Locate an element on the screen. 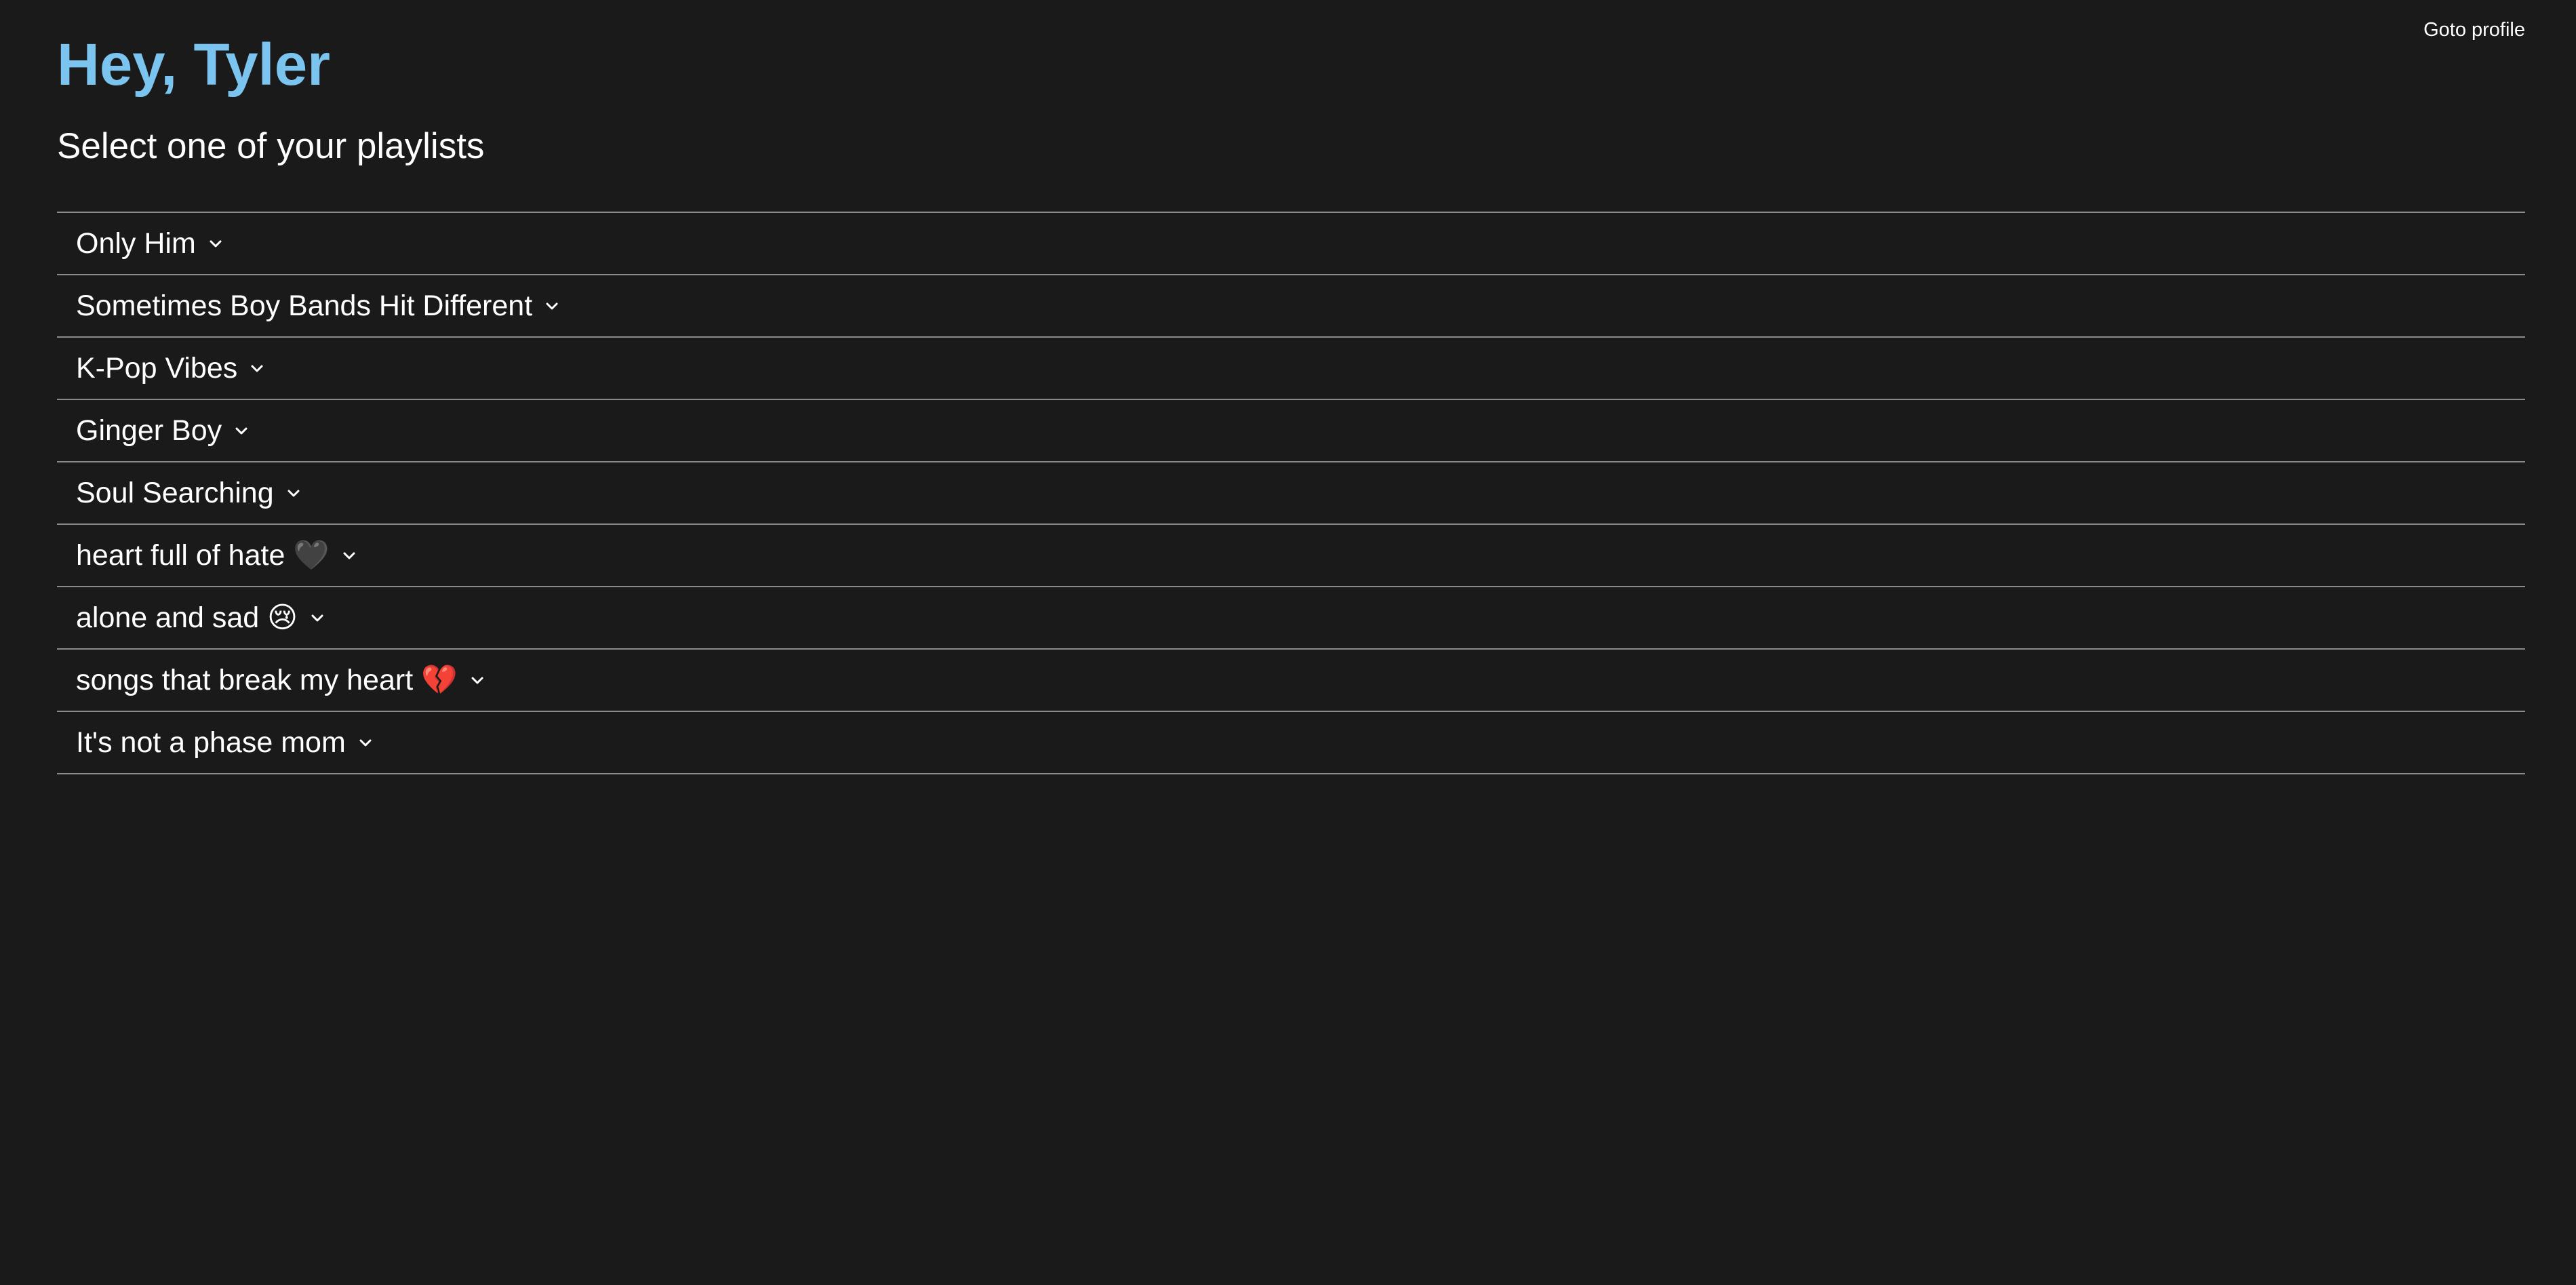 The width and height of the screenshot is (2576, 1285). playlist-label: K-Pop Vibes is located at coordinates (157, 368).